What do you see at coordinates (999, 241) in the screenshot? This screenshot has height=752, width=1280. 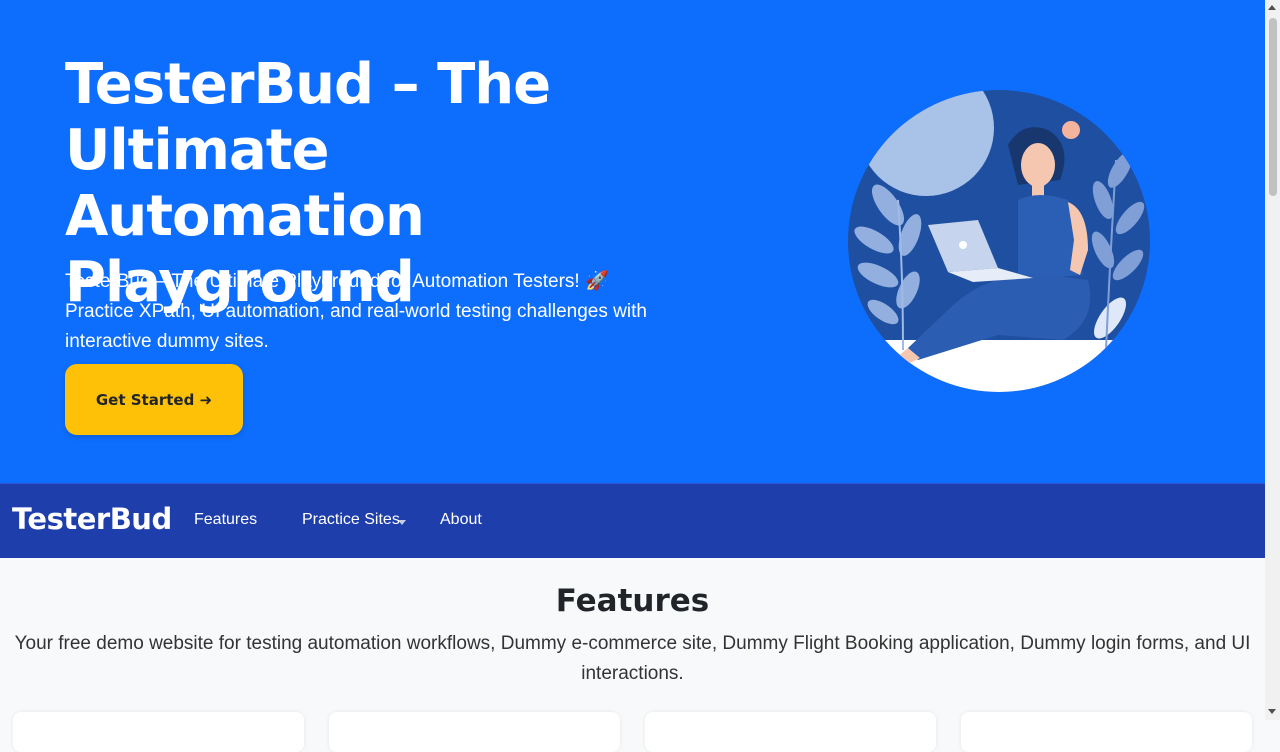 I see `woman-with-laptop-illustration` at bounding box center [999, 241].